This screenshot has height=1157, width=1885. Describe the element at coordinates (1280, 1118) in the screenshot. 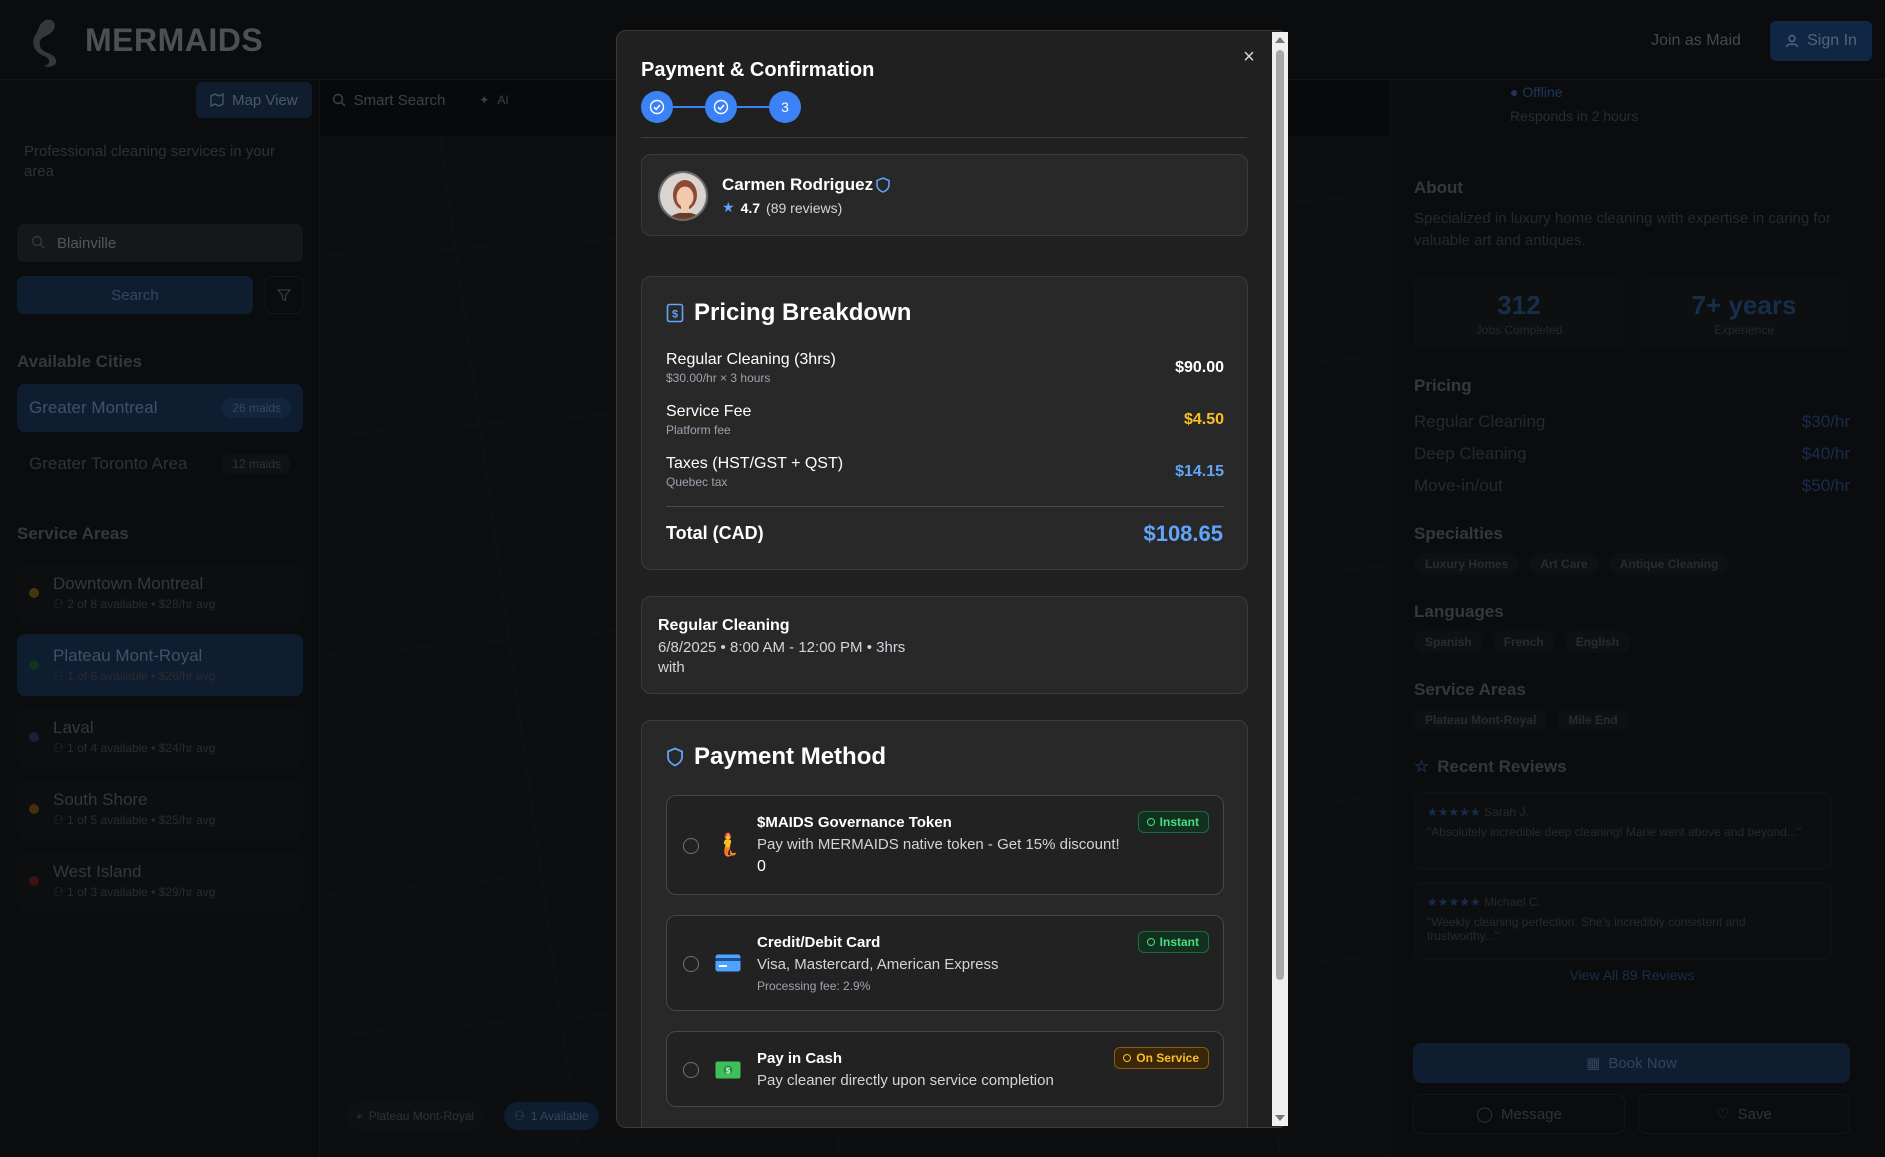

I see `scroll-down-arrow` at that location.